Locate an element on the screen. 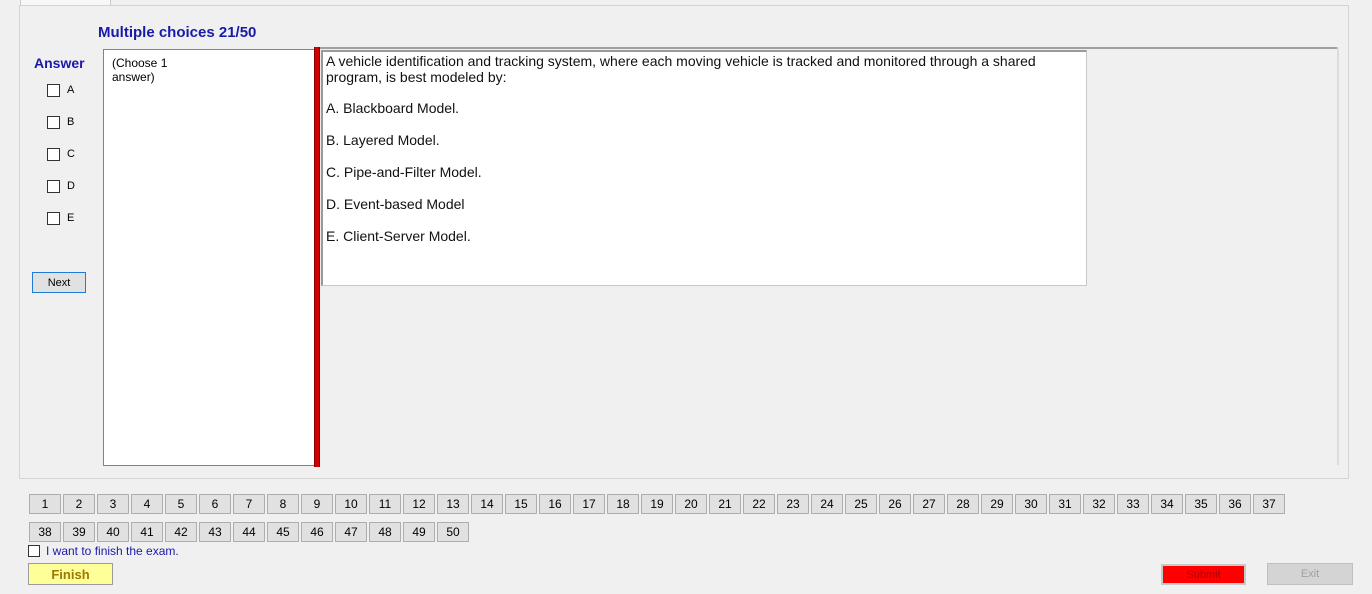 This screenshot has width=1372, height=594. question-nav-button: 11 is located at coordinates (385, 504).